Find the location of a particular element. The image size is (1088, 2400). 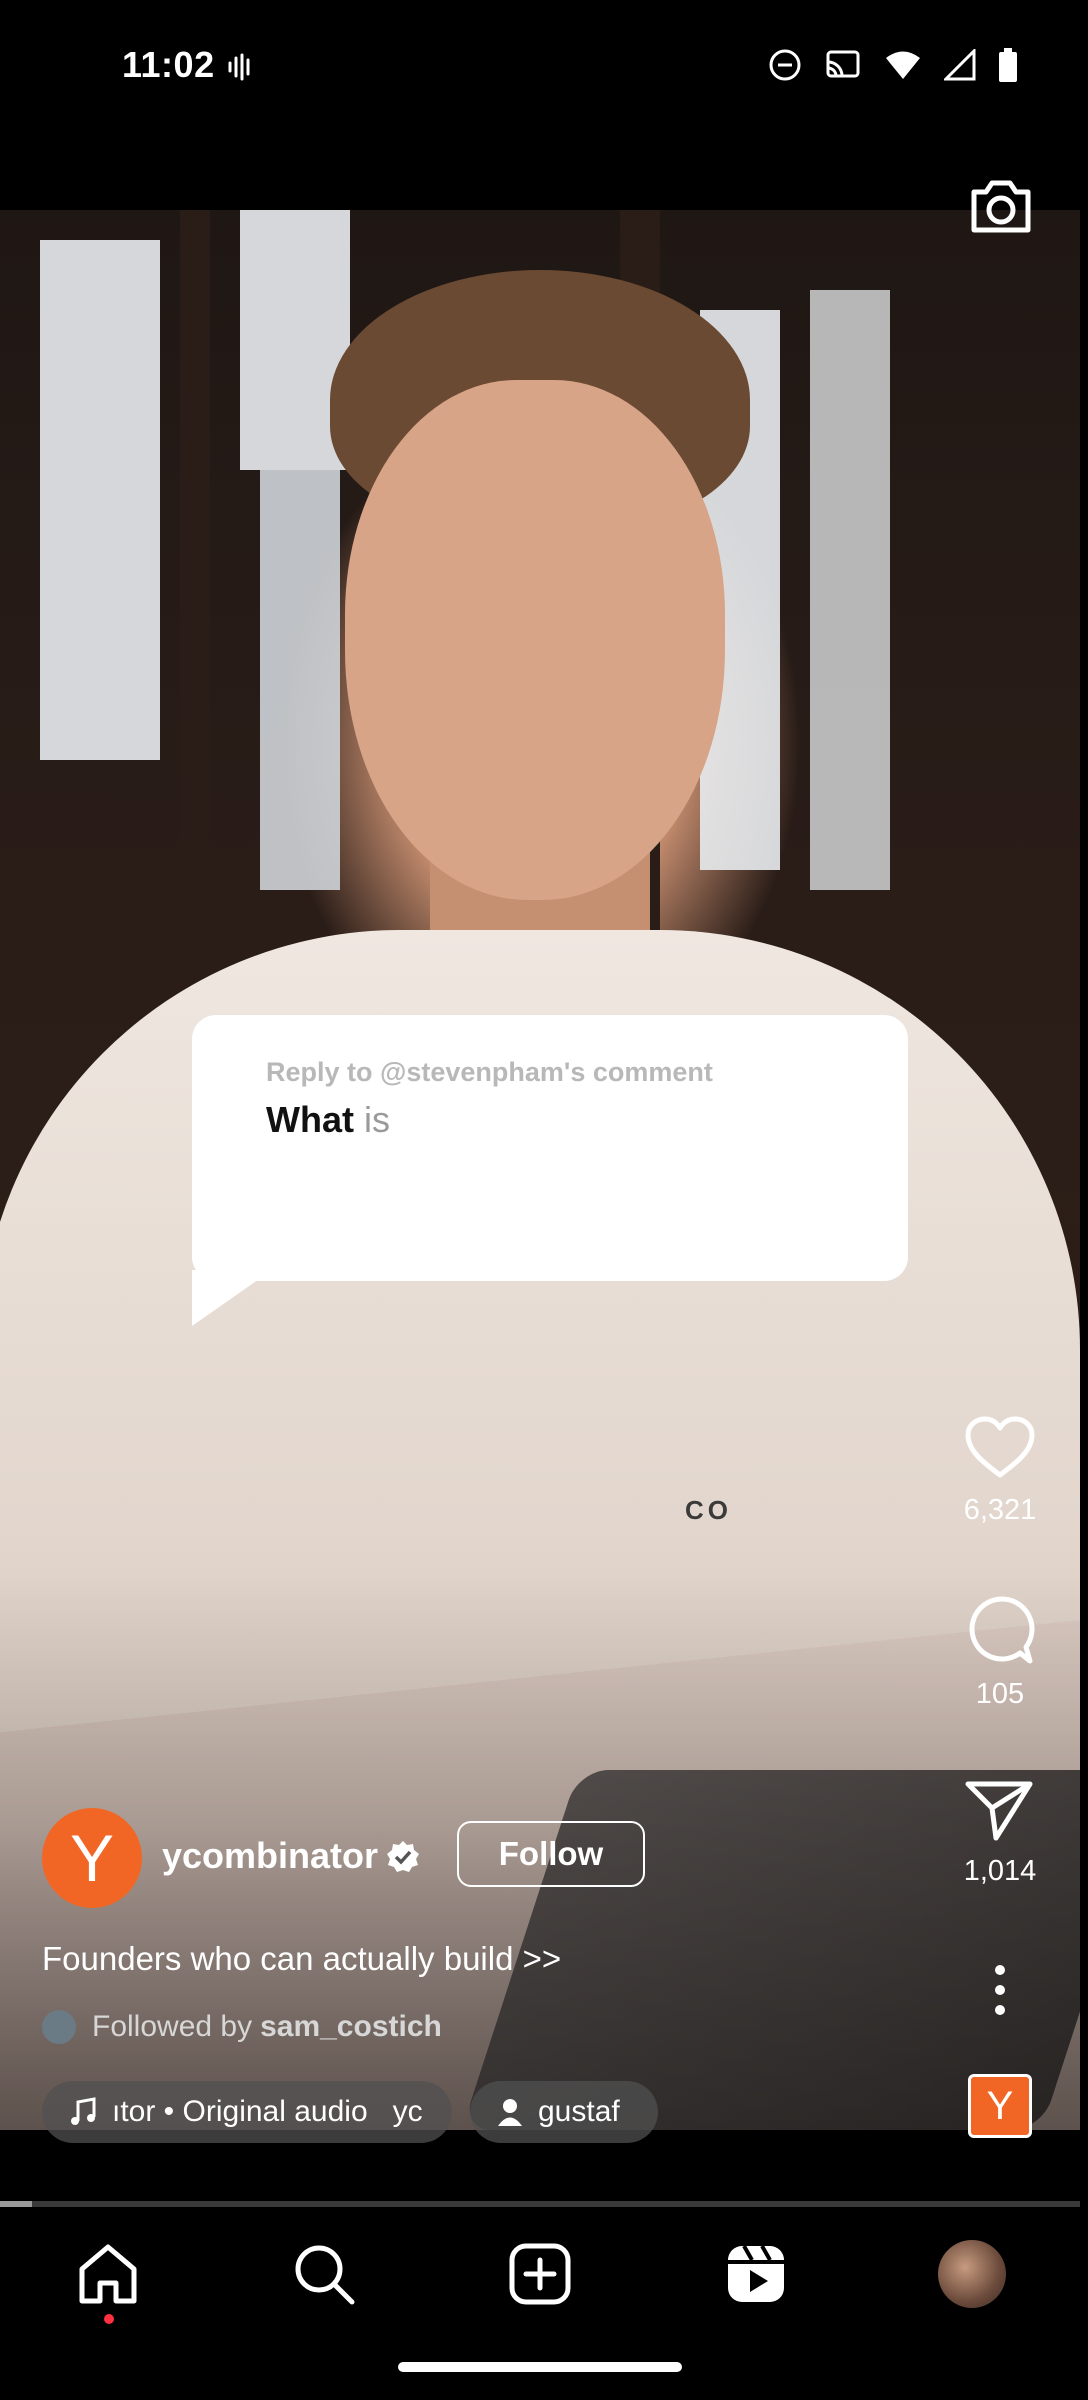

heart-icon is located at coordinates (1000, 1447).